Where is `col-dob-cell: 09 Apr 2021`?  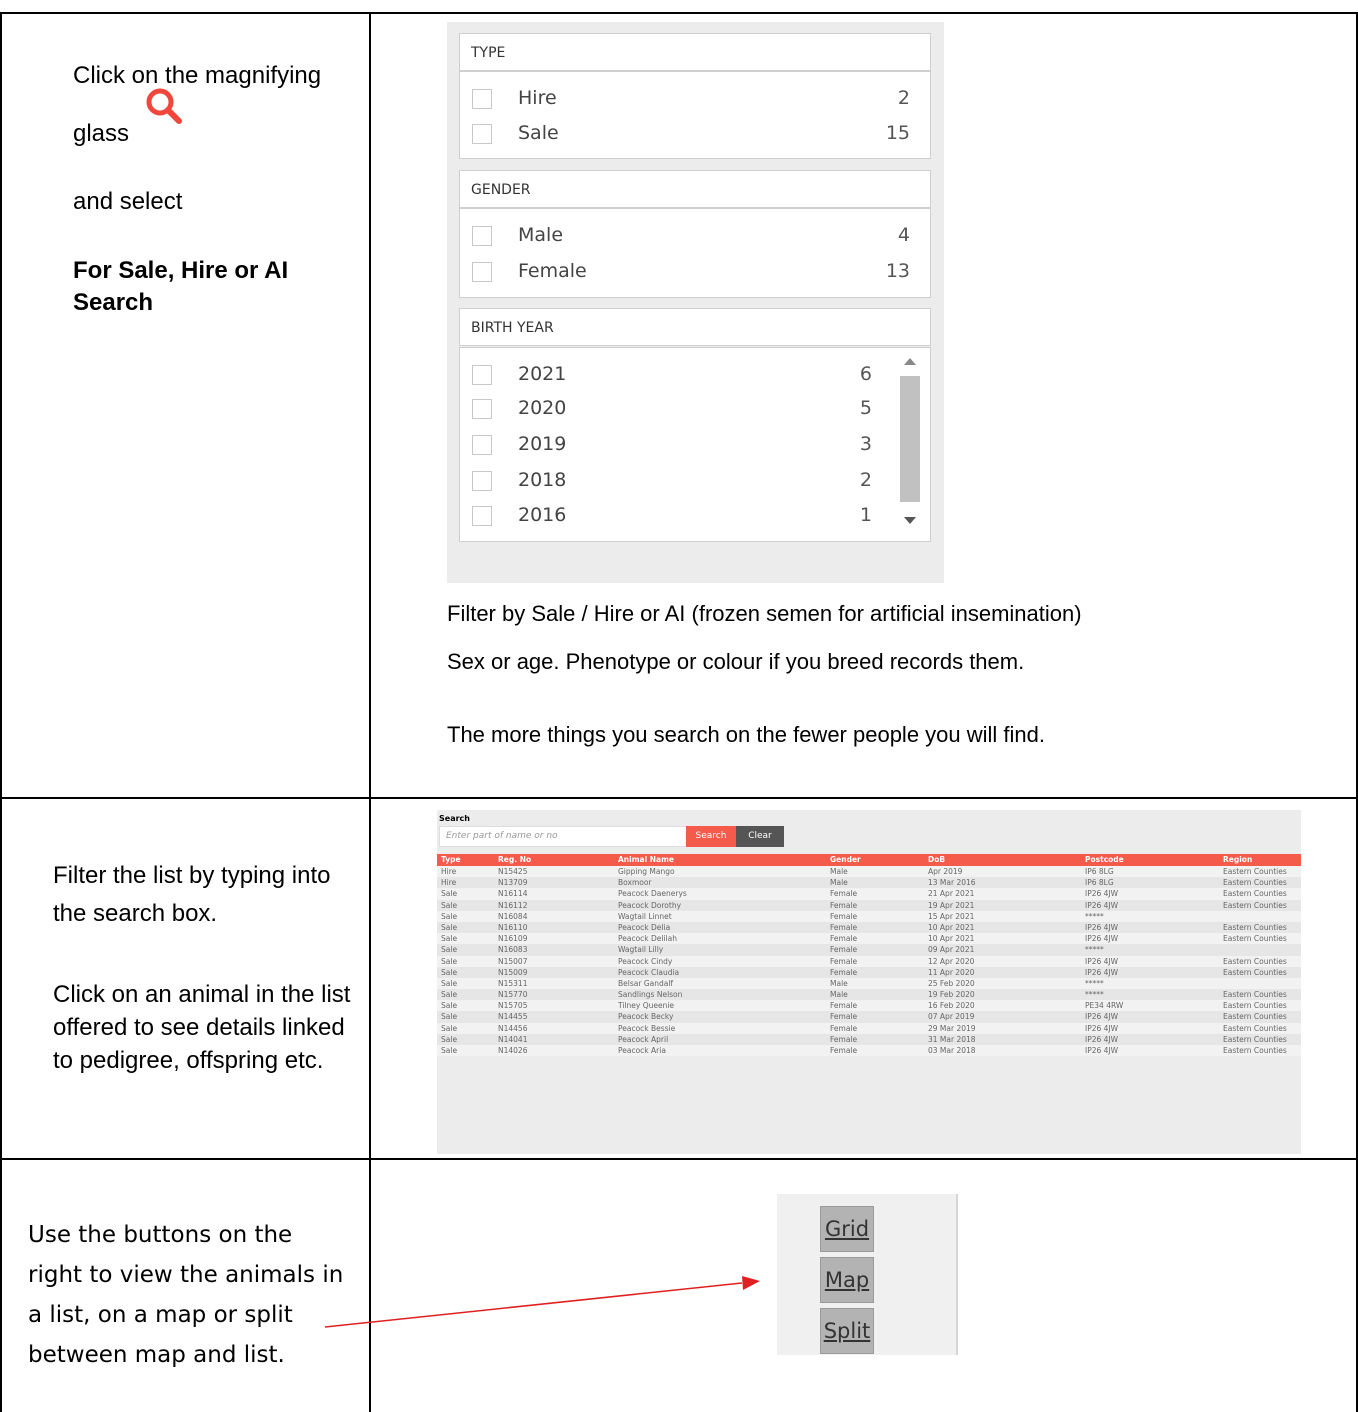
col-dob-cell: 09 Apr 2021 is located at coordinates (951, 950).